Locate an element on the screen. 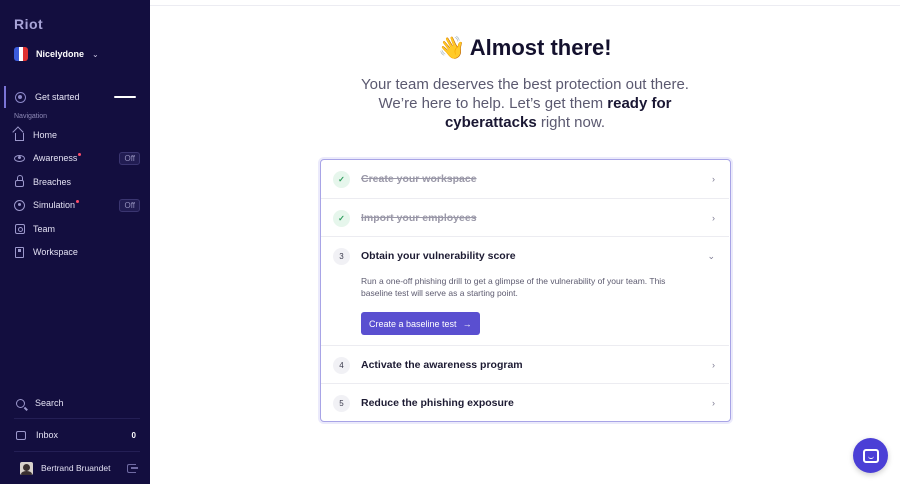 The width and height of the screenshot is (900, 484). sidebar-item-label: Workspace is located at coordinates (55, 252).